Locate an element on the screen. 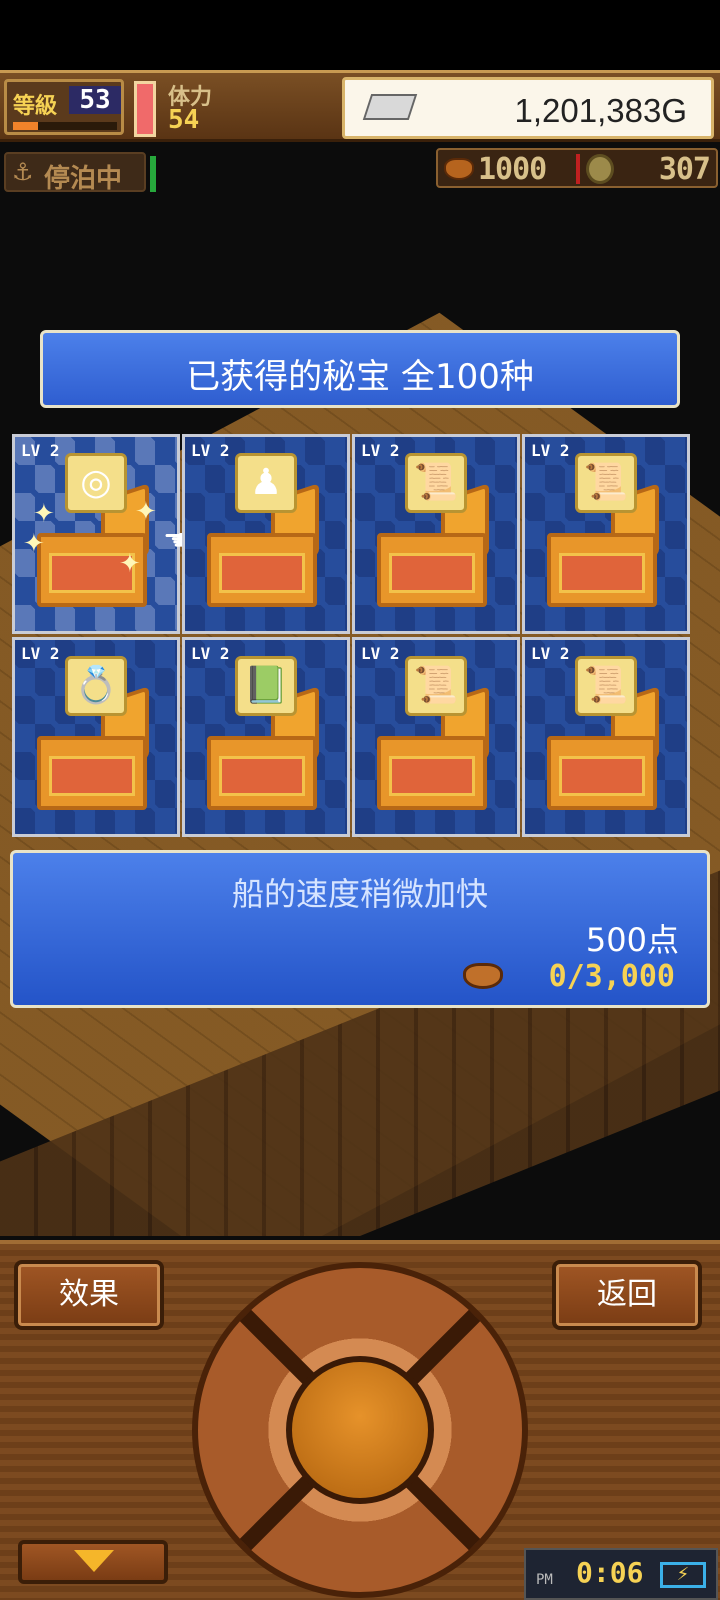  battery-icon: ⚡ is located at coordinates (683, 1575).